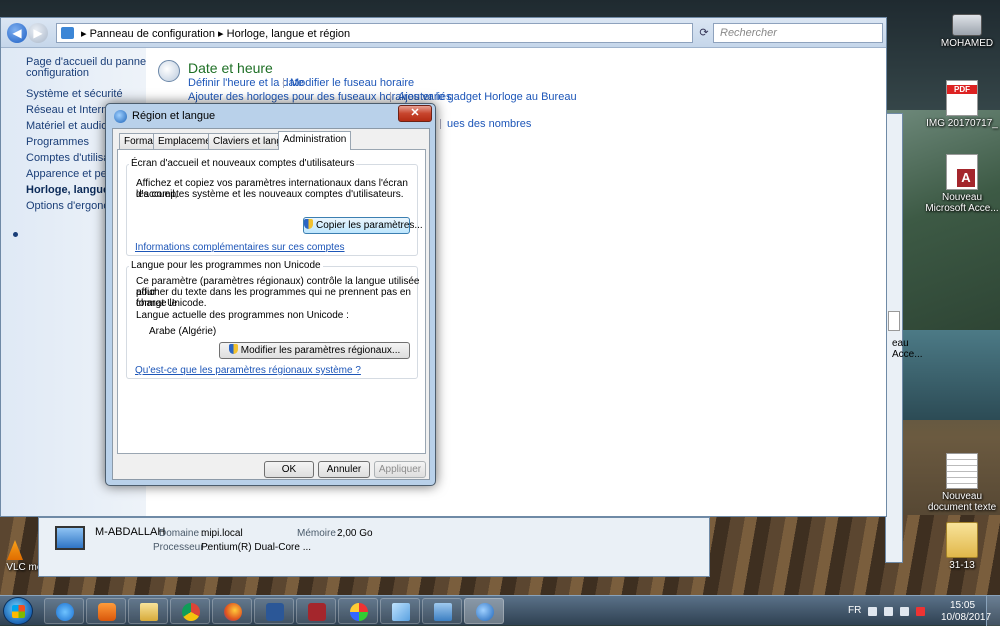 Image resolution: width=1000 pixels, height=626 pixels. I want to click on non-unicode-group-title: Langue pour les programmes non Unicode, so click(226, 265).